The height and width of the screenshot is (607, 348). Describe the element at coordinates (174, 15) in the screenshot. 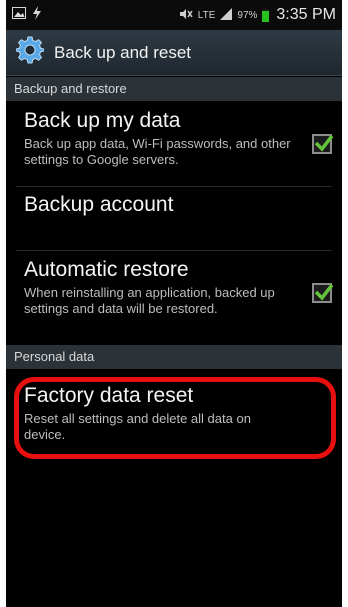

I see `status-bar: LTE 97% 3:35 PM` at that location.